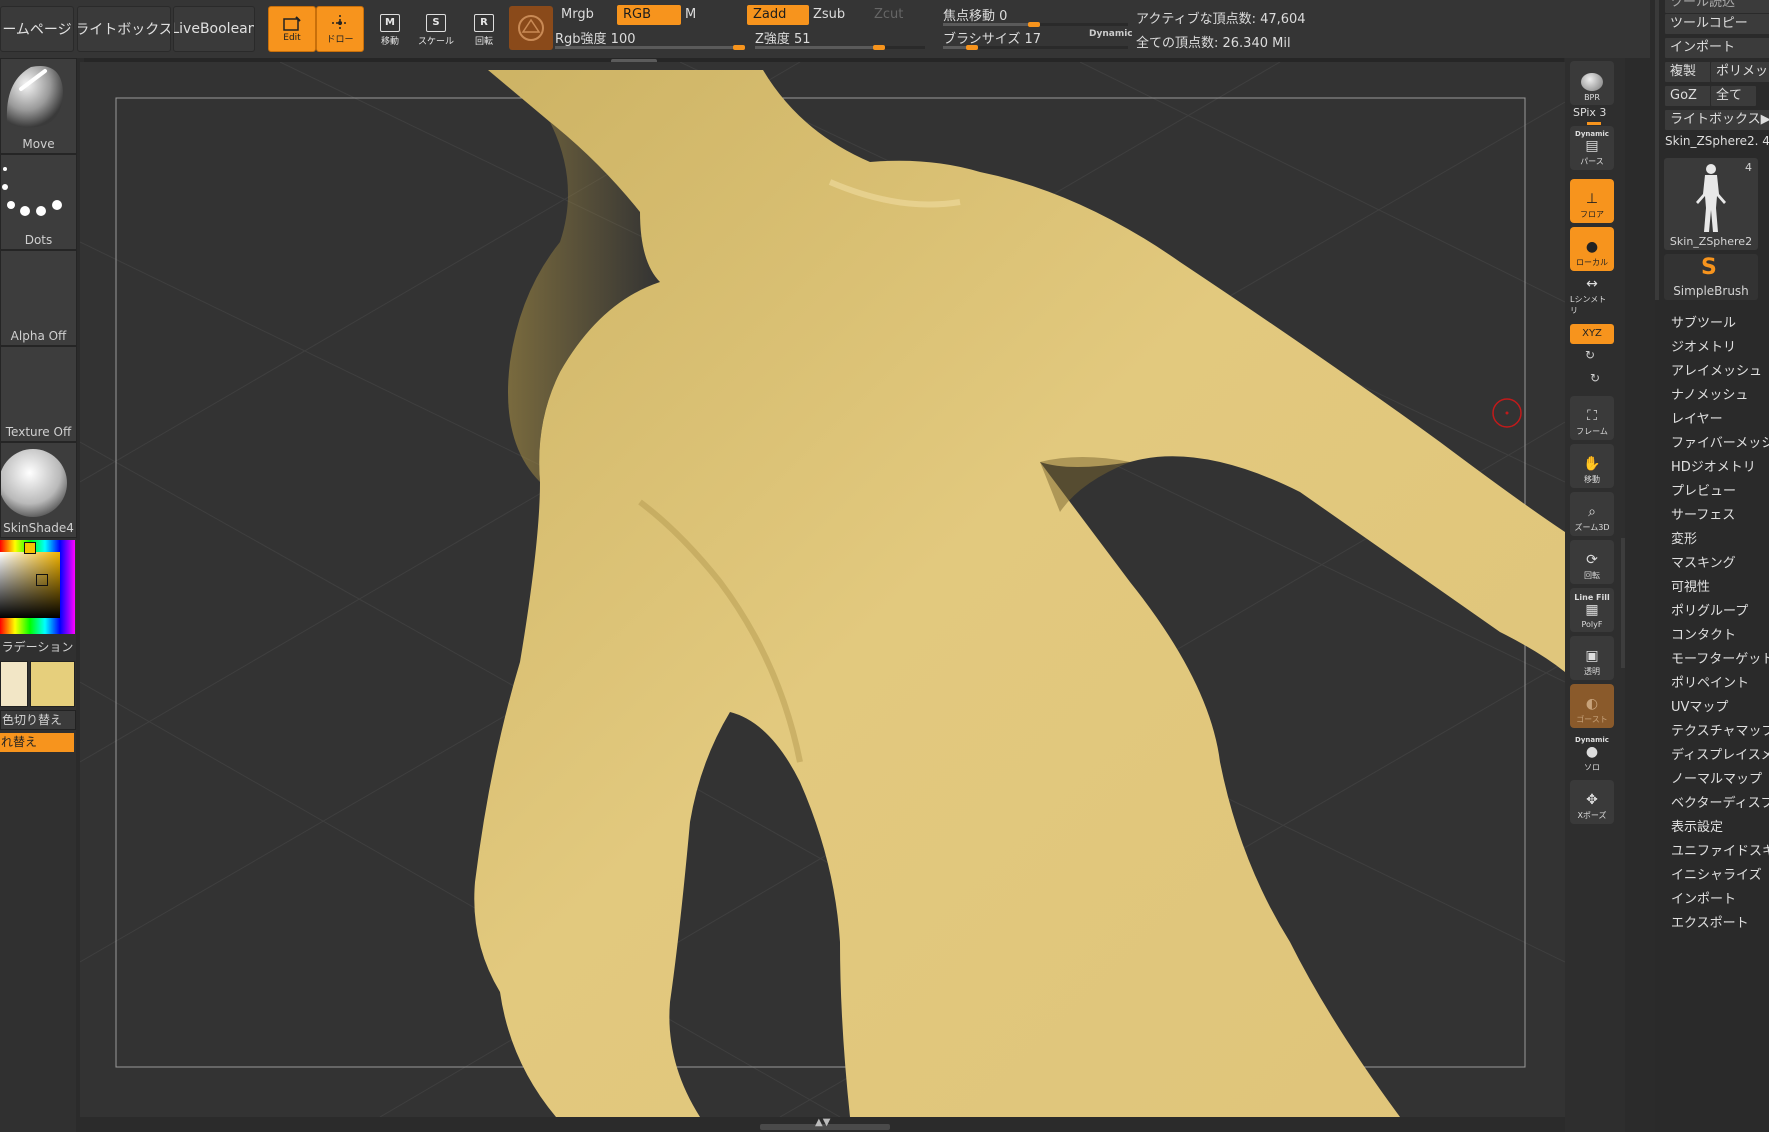  I want to click on tool-menu-item: 表示設定, so click(1697, 825).